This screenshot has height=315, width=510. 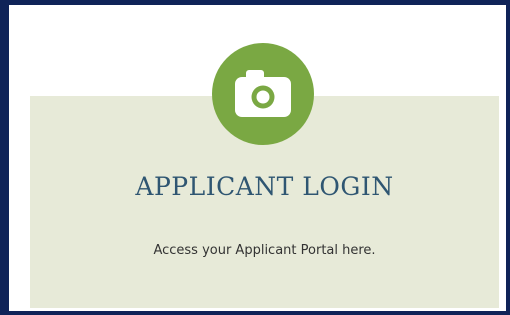 I want to click on applicant-login-description: Access your Applicant Portal here., so click(x=264, y=250).